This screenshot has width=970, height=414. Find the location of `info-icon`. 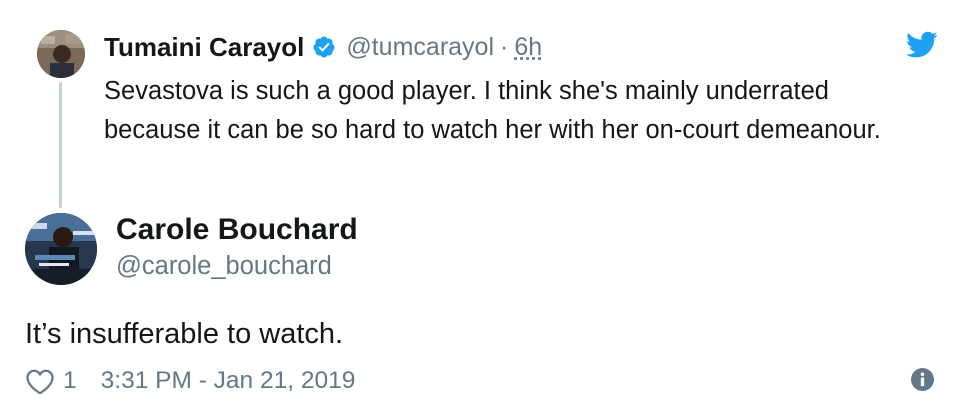

info-icon is located at coordinates (922, 379).